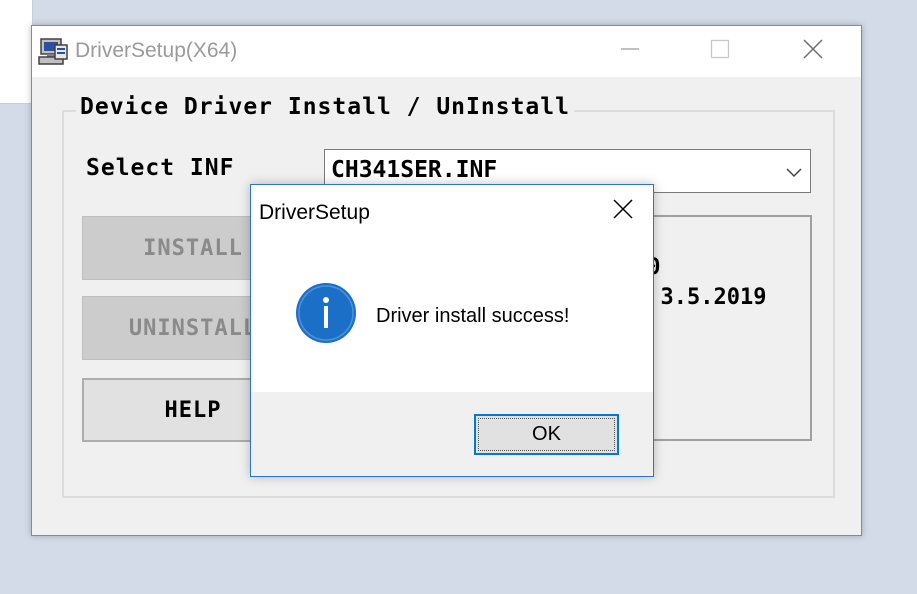 The height and width of the screenshot is (594, 917). I want to click on window-title: DriverSetup(X64), so click(156, 50).